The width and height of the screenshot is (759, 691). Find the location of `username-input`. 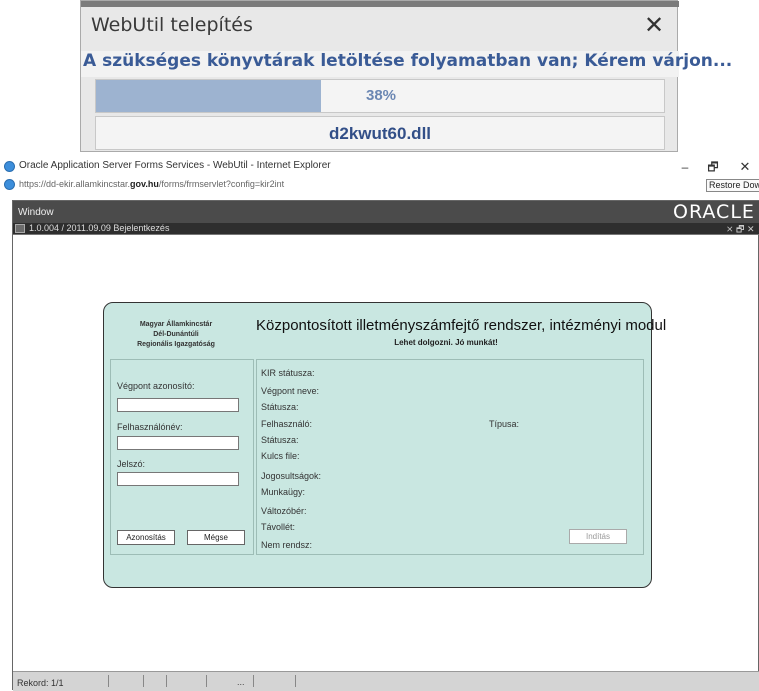

username-input is located at coordinates (178, 443).